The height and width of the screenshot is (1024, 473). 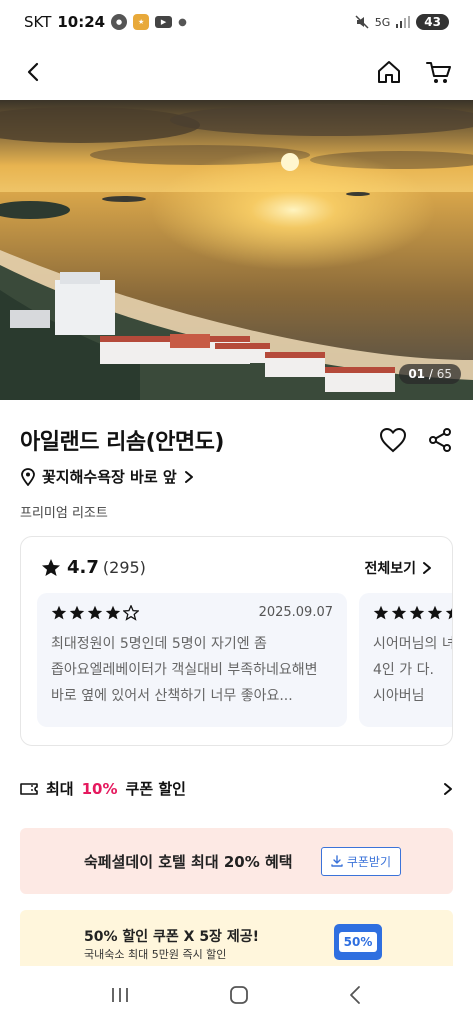 What do you see at coordinates (390, 568) in the screenshot?
I see `view-all-label: 전체보기` at bounding box center [390, 568].